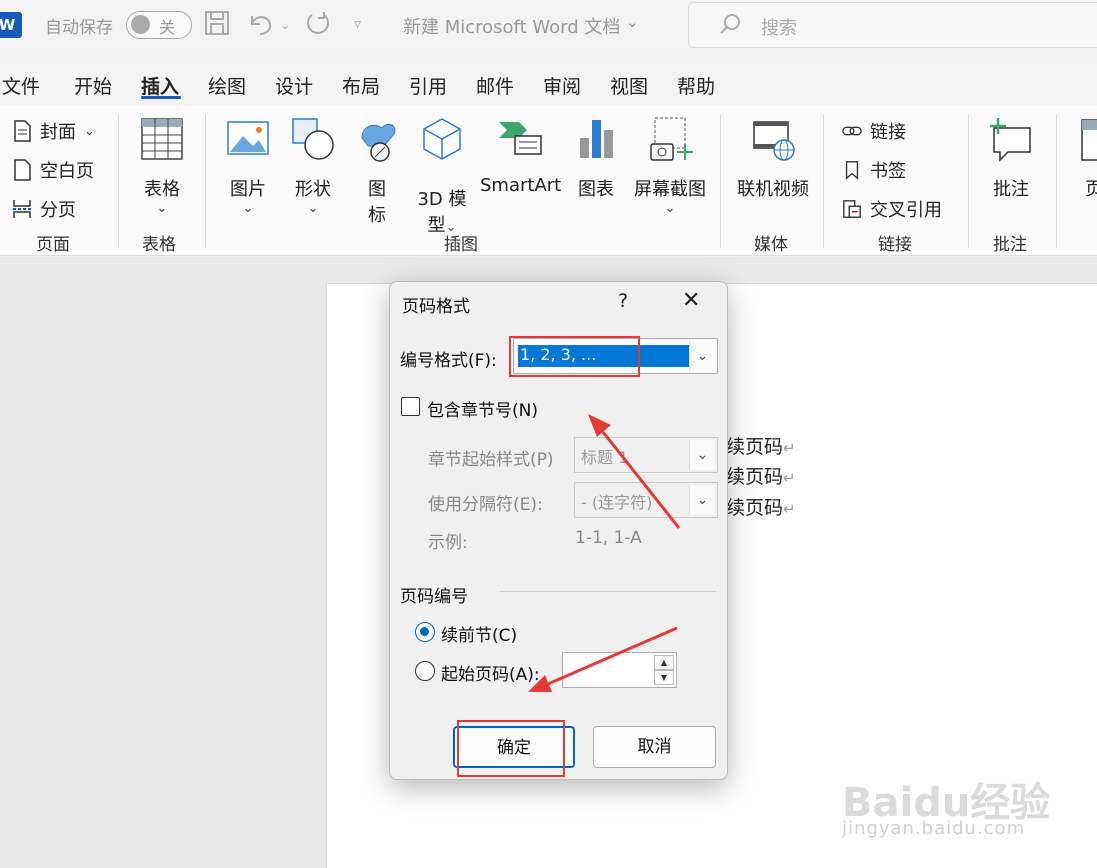 The image size is (1097, 868). Describe the element at coordinates (619, 670) in the screenshot. I see `start-at-input: ▲ ▼` at that location.